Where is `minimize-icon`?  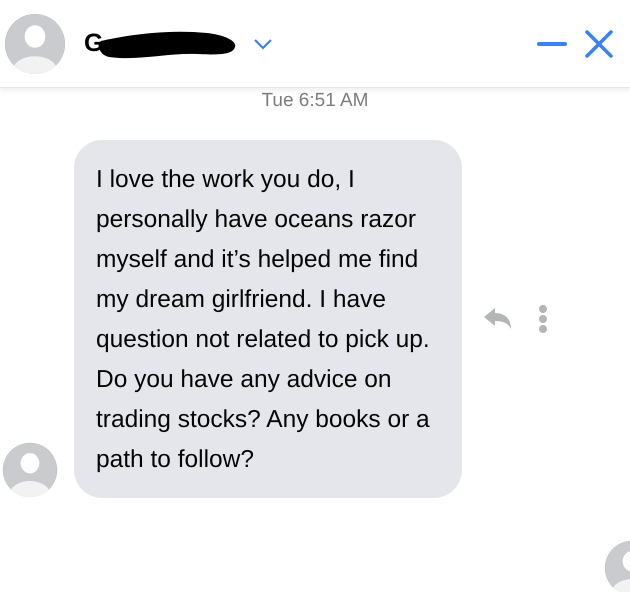
minimize-icon is located at coordinates (552, 43).